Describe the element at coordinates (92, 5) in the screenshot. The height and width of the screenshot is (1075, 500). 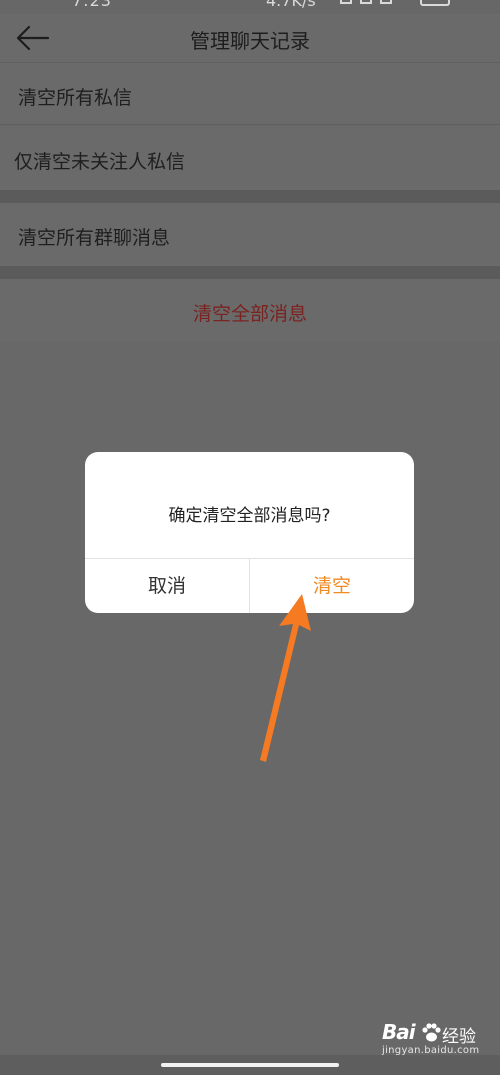
I see `status-time: 7:23` at that location.